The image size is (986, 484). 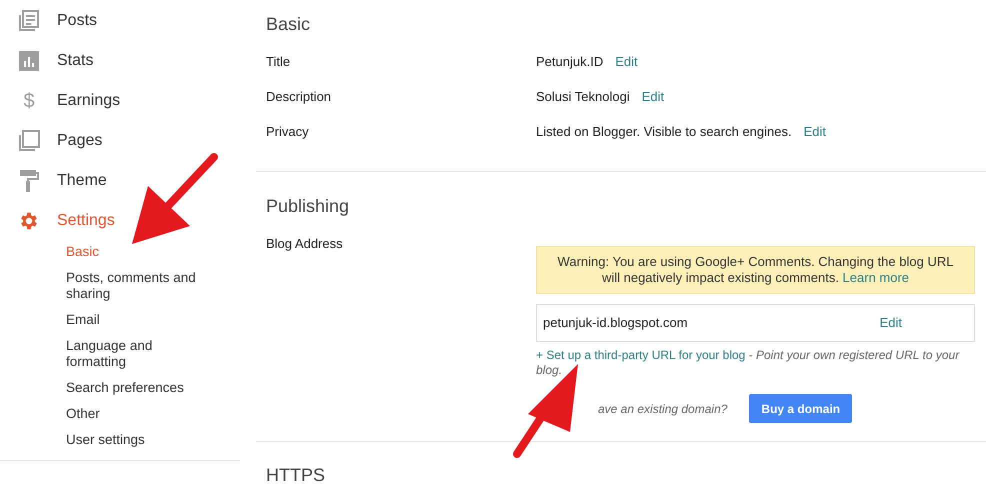 What do you see at coordinates (79, 141) in the screenshot?
I see `nav-link: Pages` at bounding box center [79, 141].